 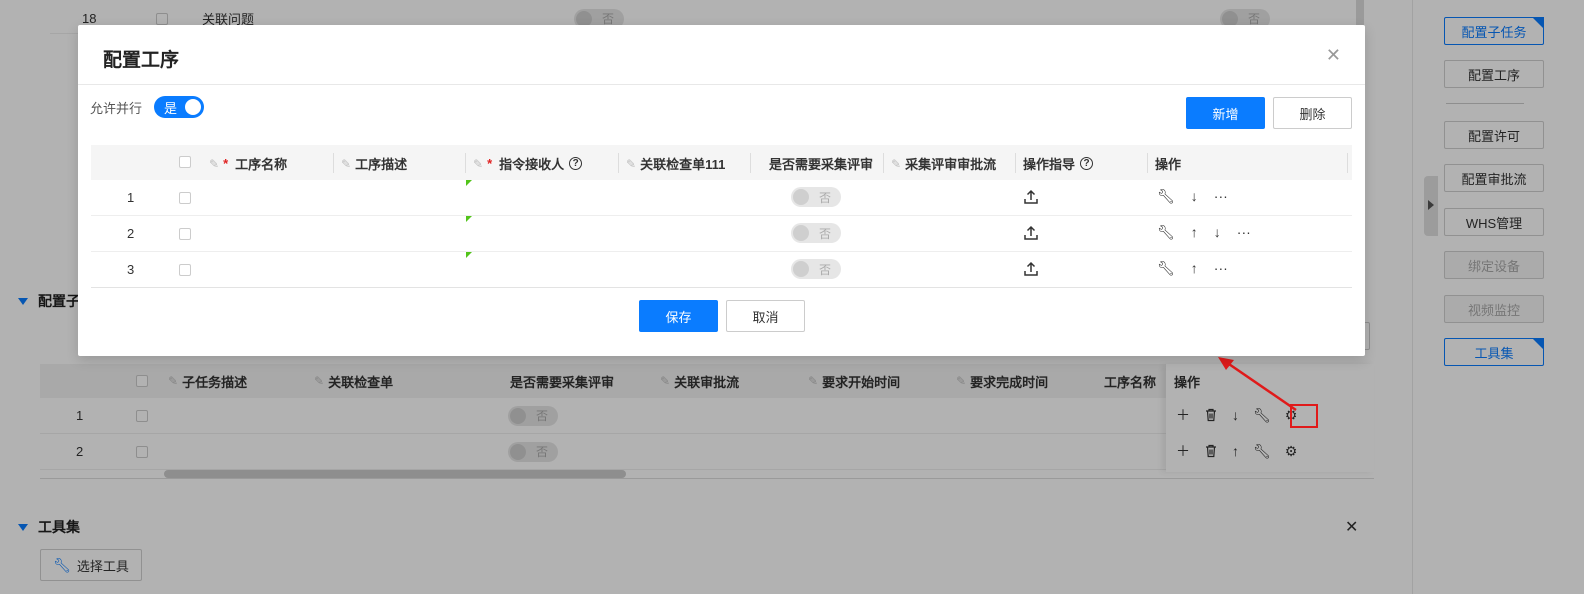 I want to click on row-index: 3, so click(x=131, y=269).